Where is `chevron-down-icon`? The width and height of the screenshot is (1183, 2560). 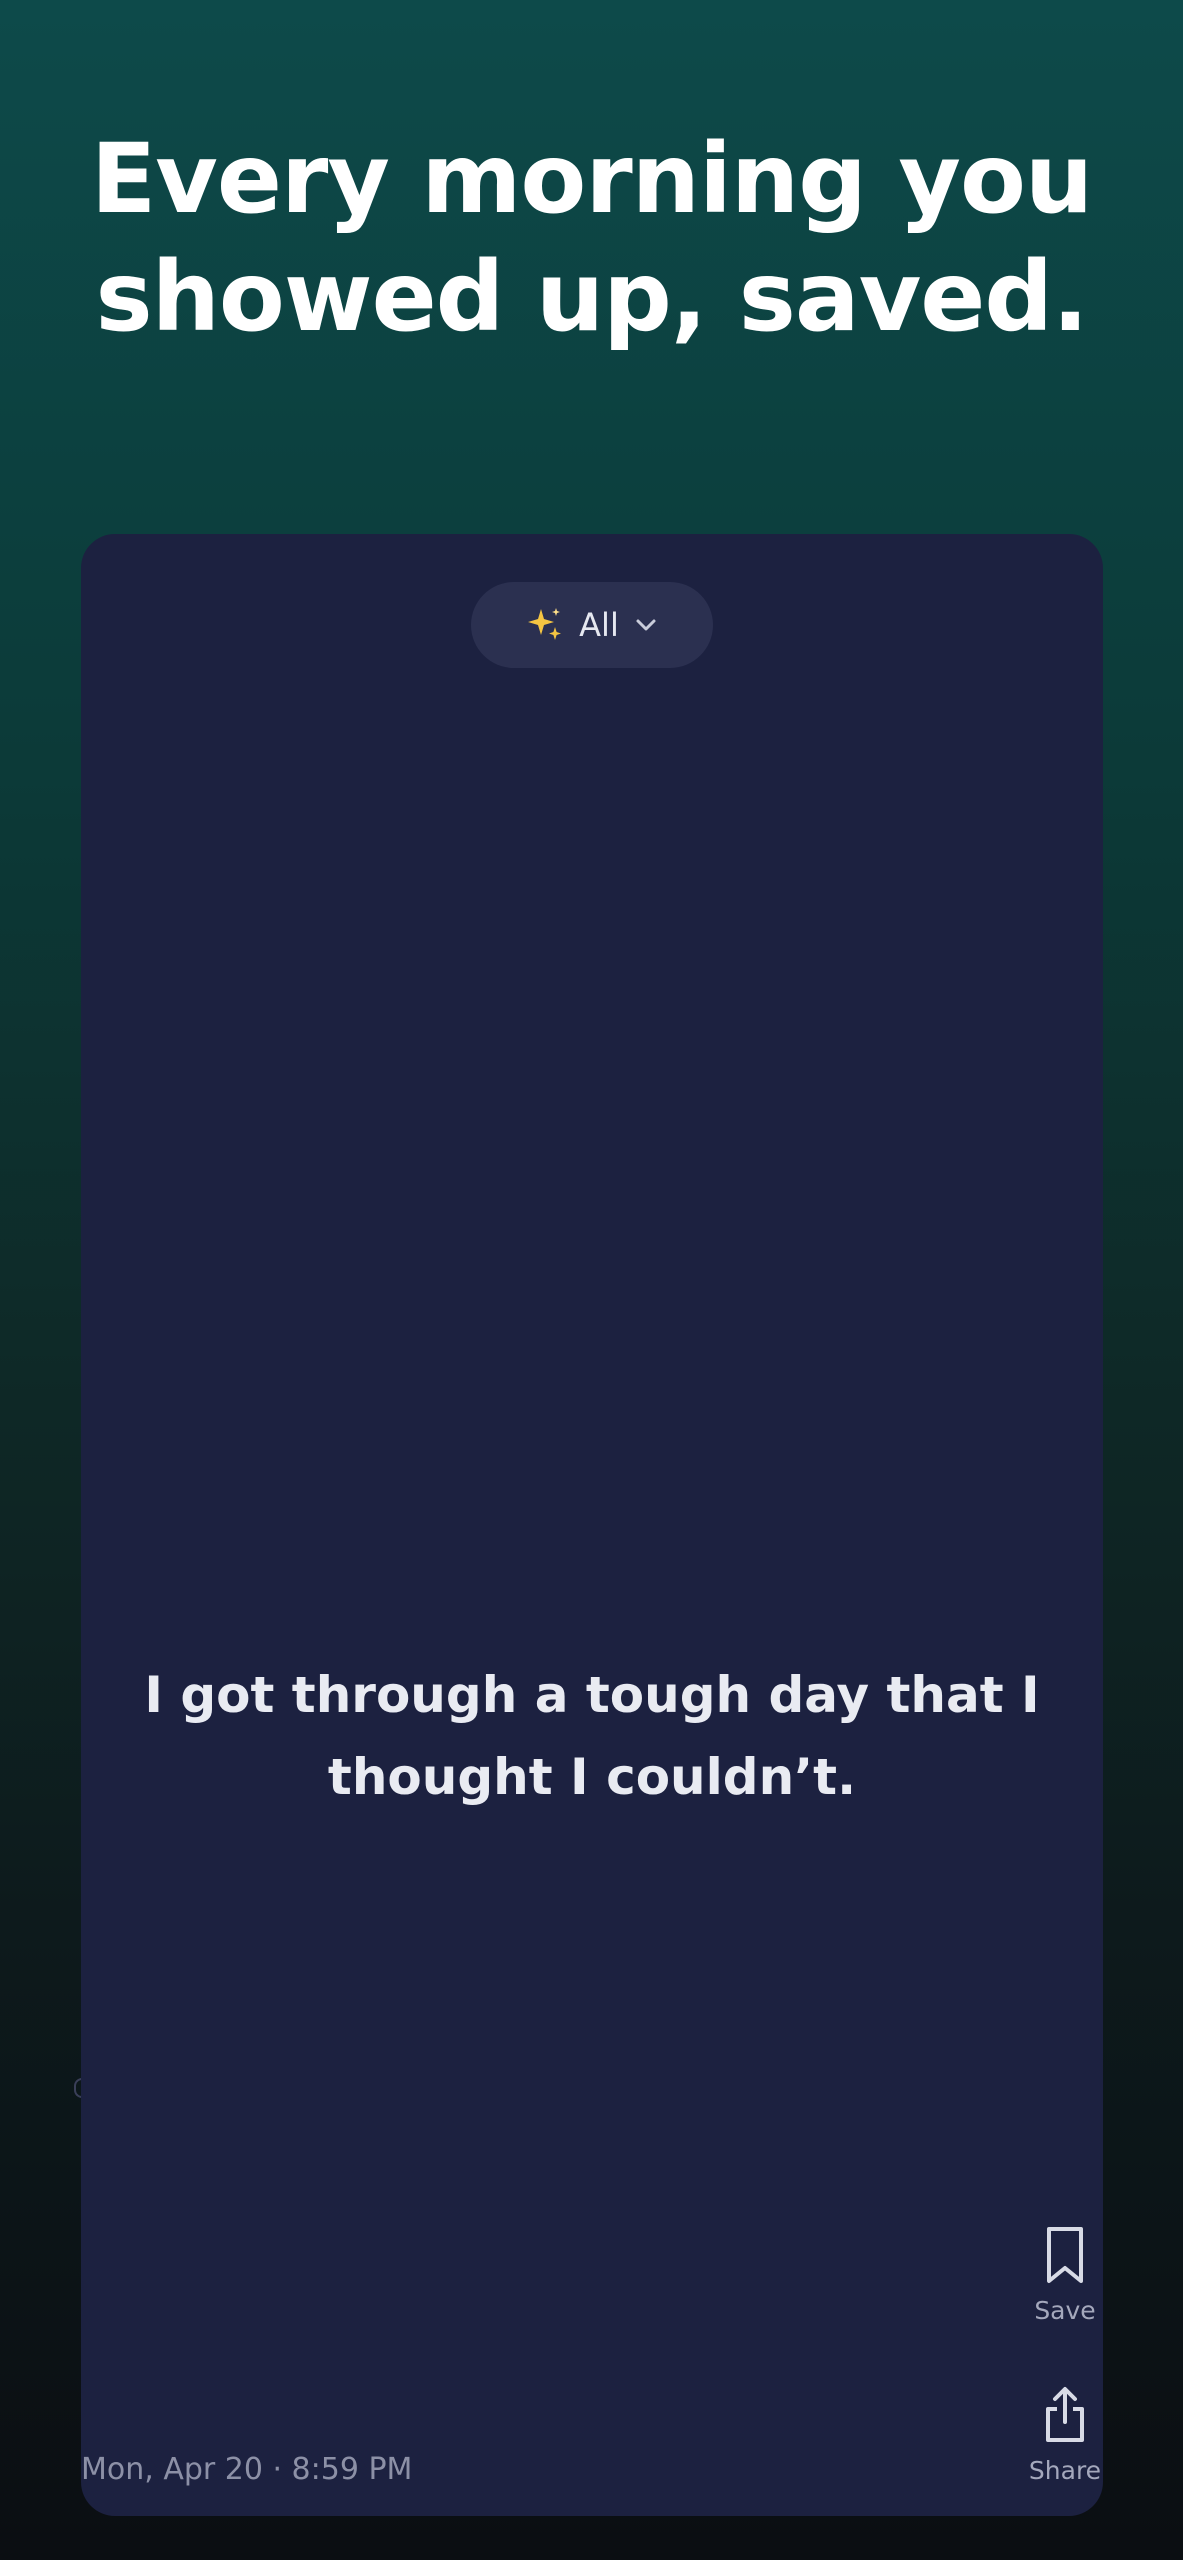 chevron-down-icon is located at coordinates (646, 625).